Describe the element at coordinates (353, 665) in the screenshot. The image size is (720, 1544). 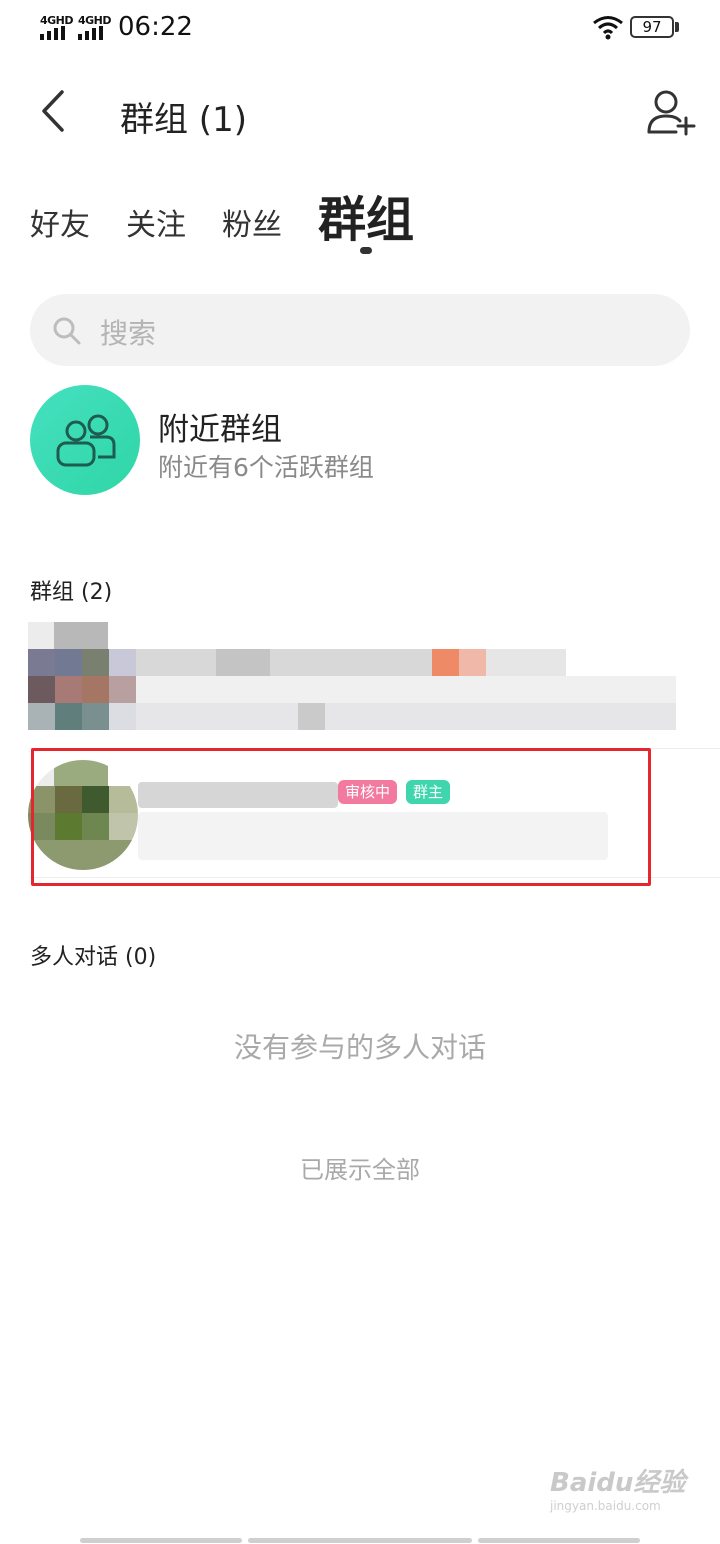
I see `group-list-item` at that location.